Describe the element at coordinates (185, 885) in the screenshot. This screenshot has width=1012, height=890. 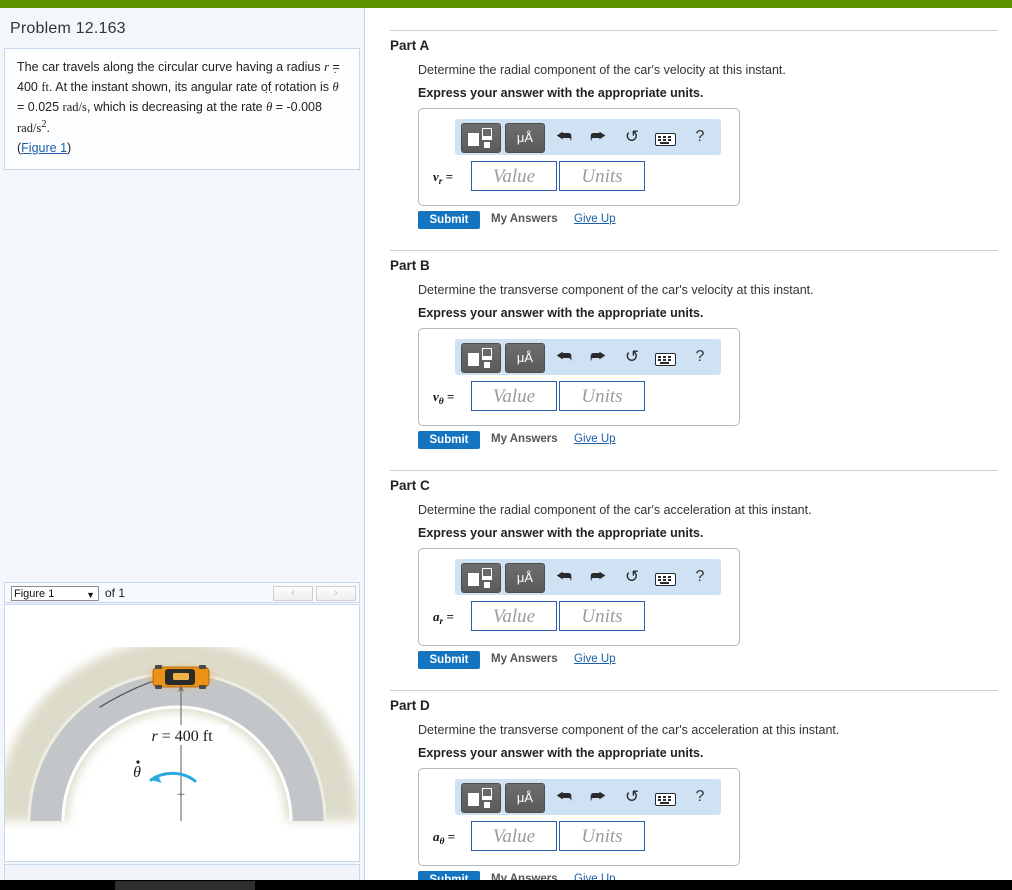
I see `bottom-bar-segment` at that location.